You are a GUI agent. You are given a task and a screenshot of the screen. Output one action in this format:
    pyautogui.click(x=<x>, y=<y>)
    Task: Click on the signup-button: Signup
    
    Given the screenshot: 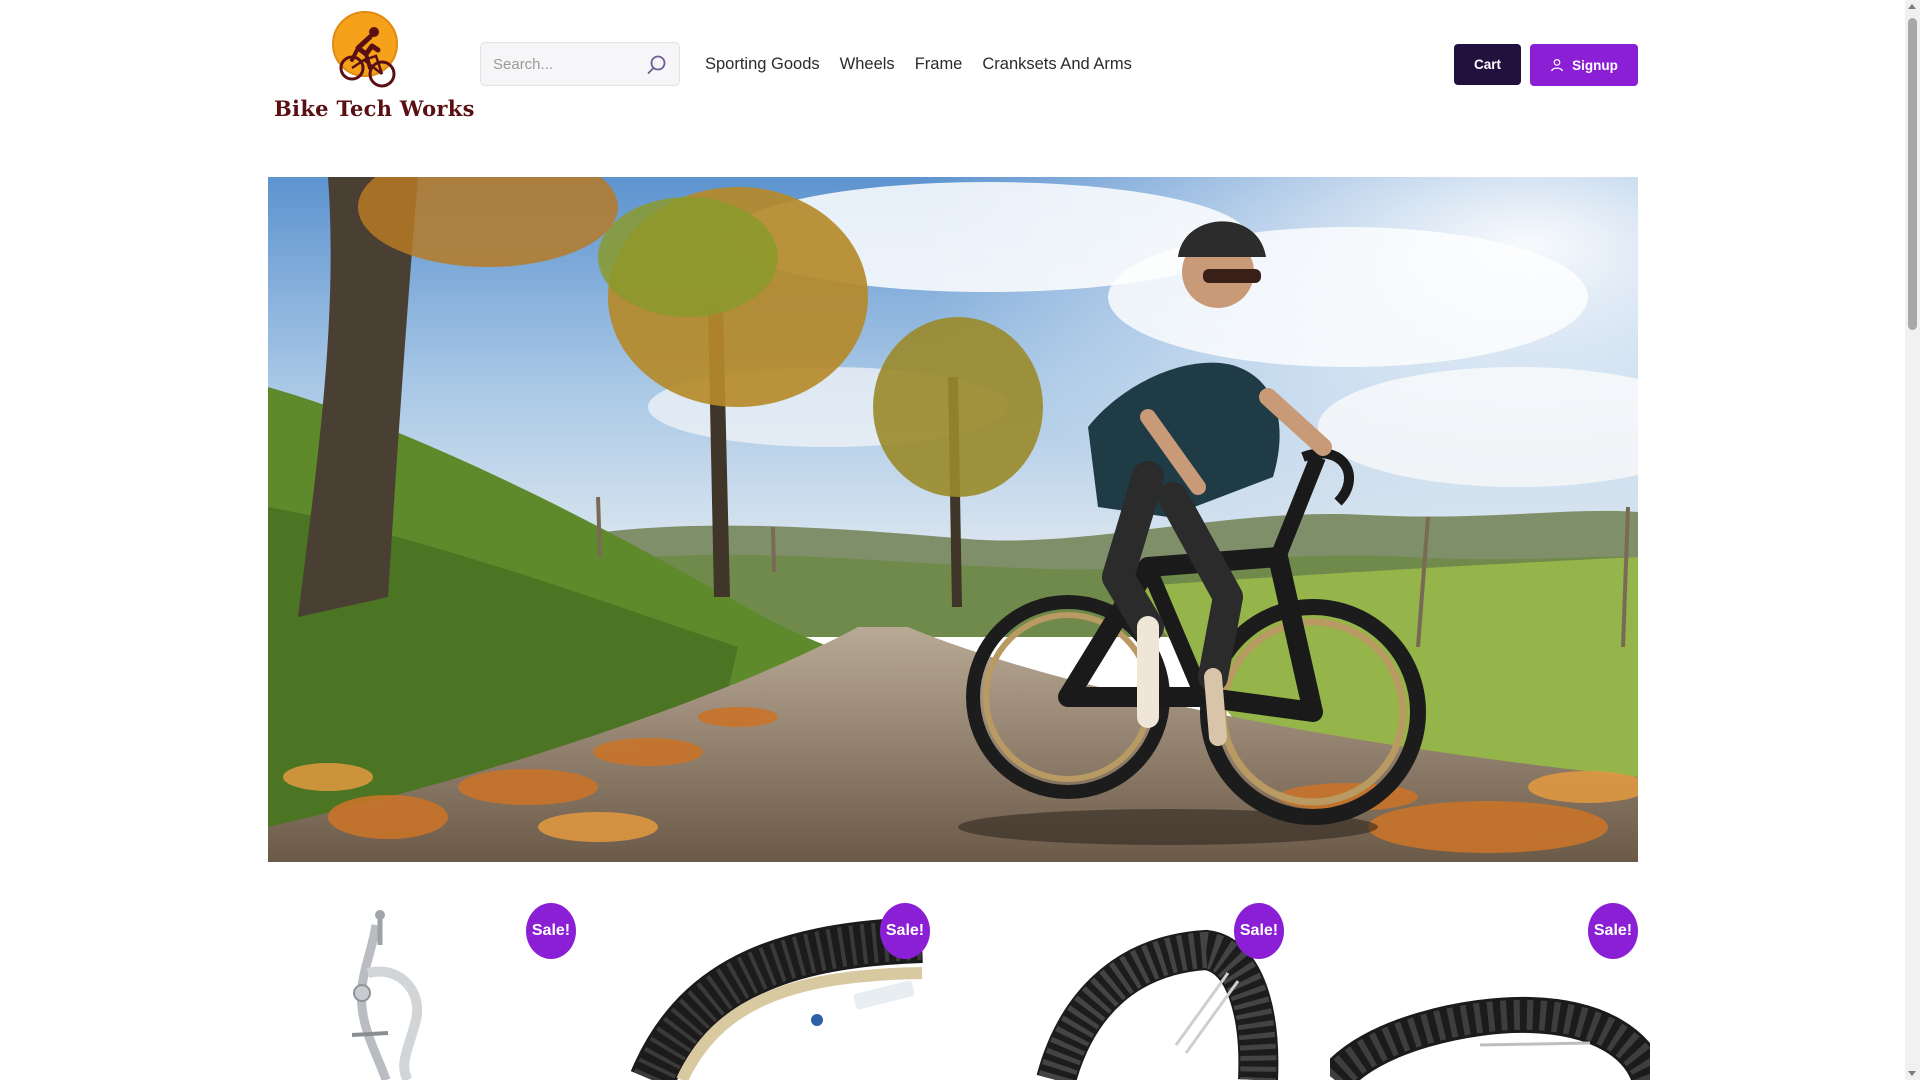 What is the action you would take?
    pyautogui.click(x=1584, y=65)
    